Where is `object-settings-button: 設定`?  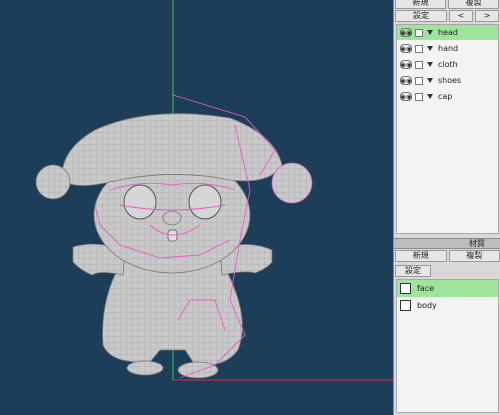
object-settings-button: 設定 is located at coordinates (421, 16).